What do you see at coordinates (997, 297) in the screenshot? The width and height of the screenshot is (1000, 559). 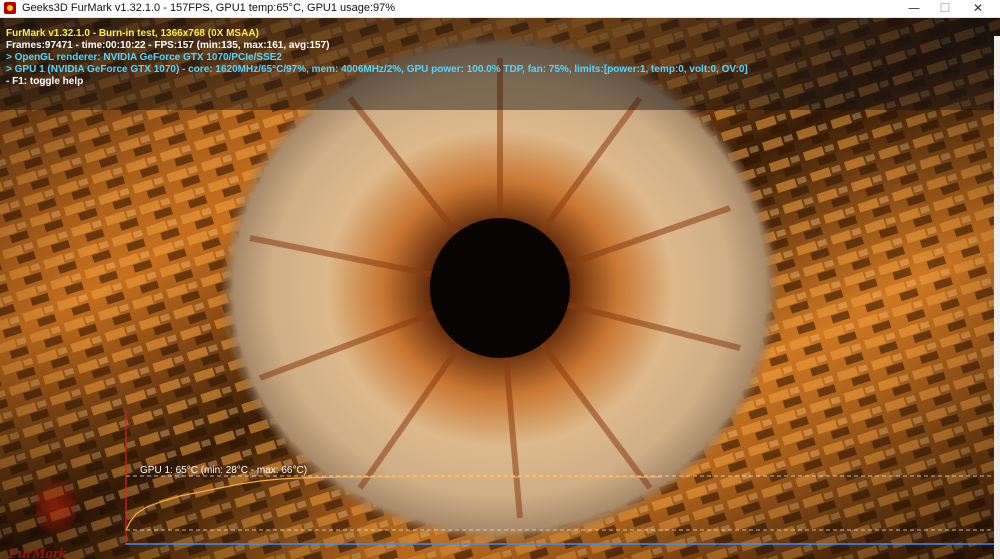 I see `vertical-scrollbar` at bounding box center [997, 297].